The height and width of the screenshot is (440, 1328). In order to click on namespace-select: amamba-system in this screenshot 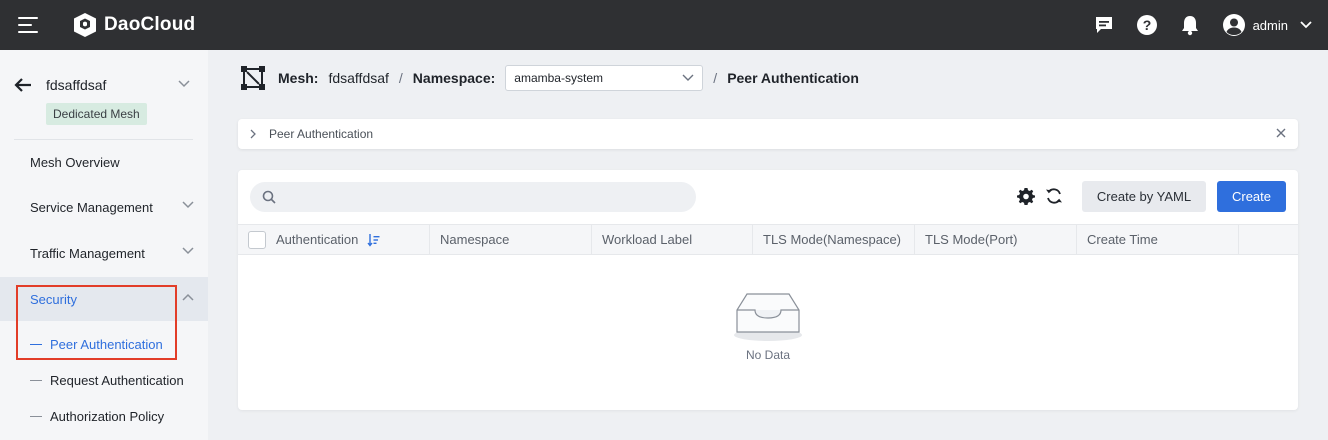, I will do `click(604, 78)`.